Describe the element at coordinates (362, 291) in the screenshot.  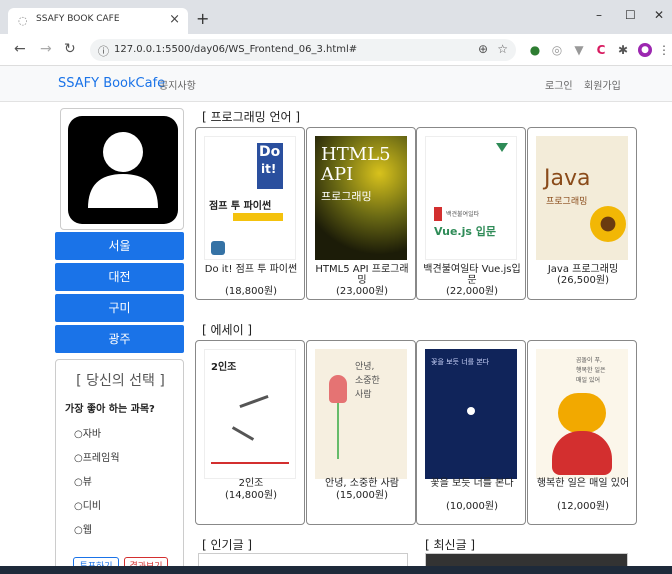
I see `book-price: (23,000원)` at that location.